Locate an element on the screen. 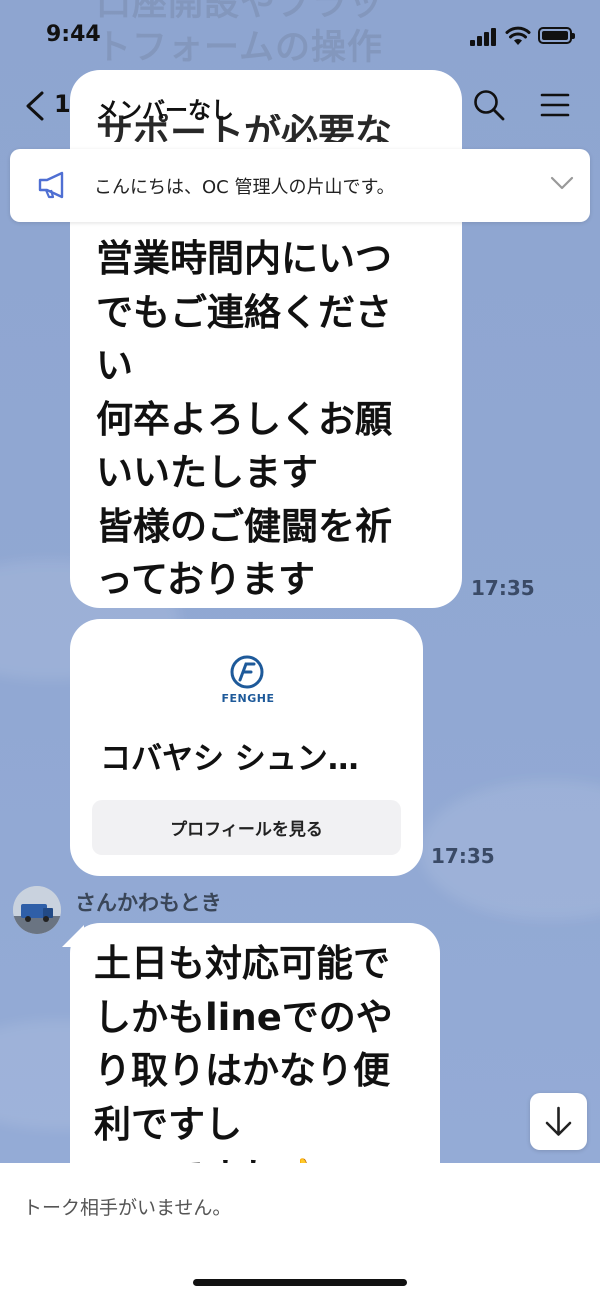  battery-icon is located at coordinates (556, 35).